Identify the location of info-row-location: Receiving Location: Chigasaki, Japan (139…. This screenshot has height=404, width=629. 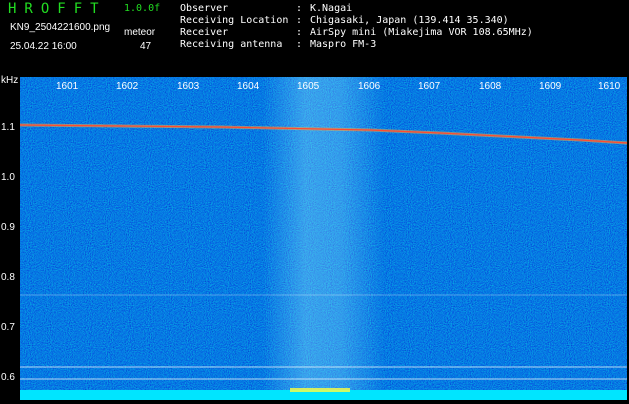
(356, 21).